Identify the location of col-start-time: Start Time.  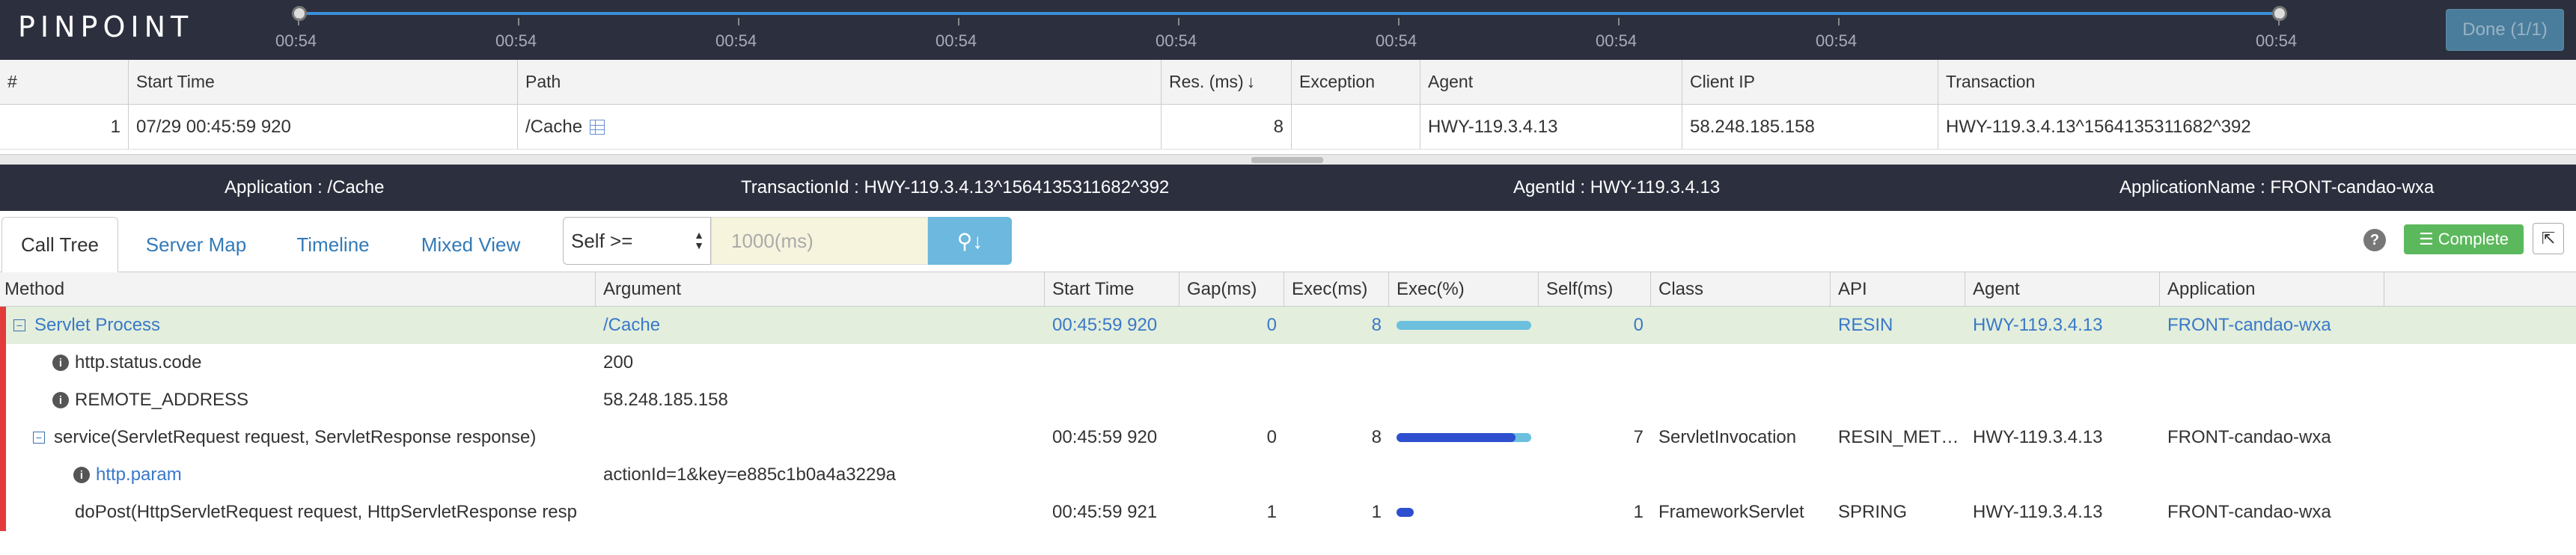
(323, 82).